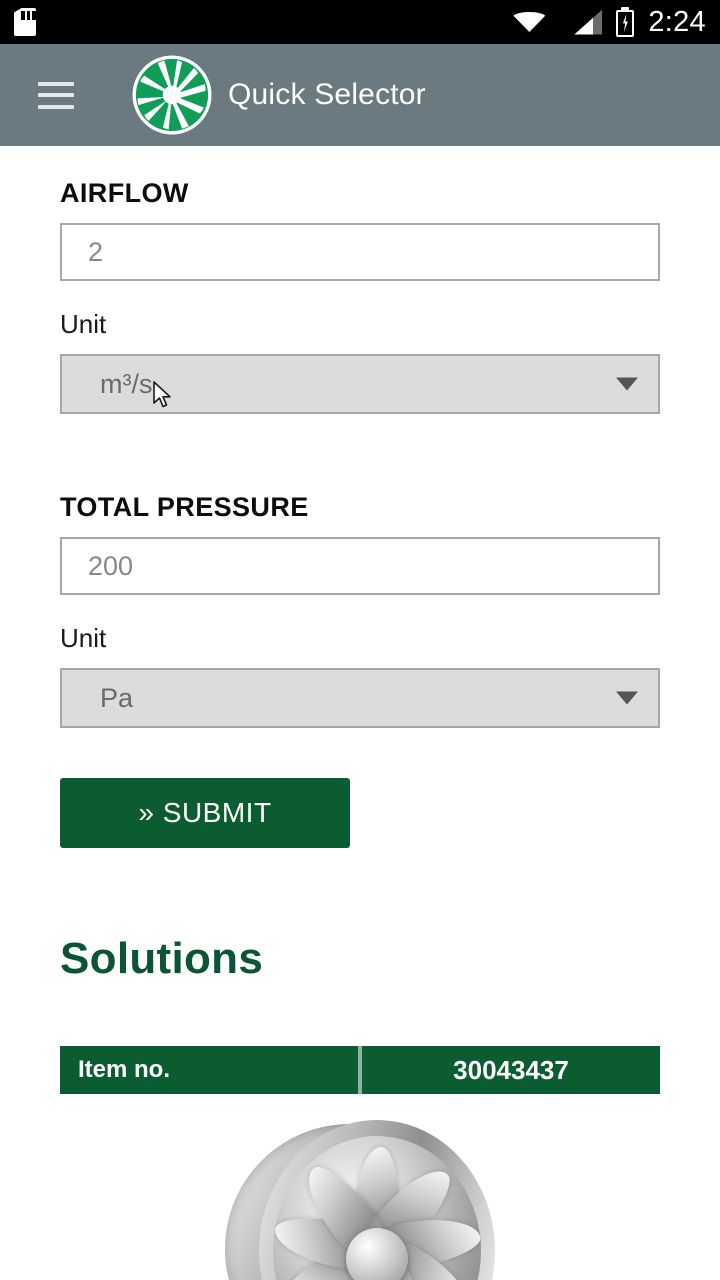 The width and height of the screenshot is (720, 1280). I want to click on hamburger-menu-icon, so click(56, 95).